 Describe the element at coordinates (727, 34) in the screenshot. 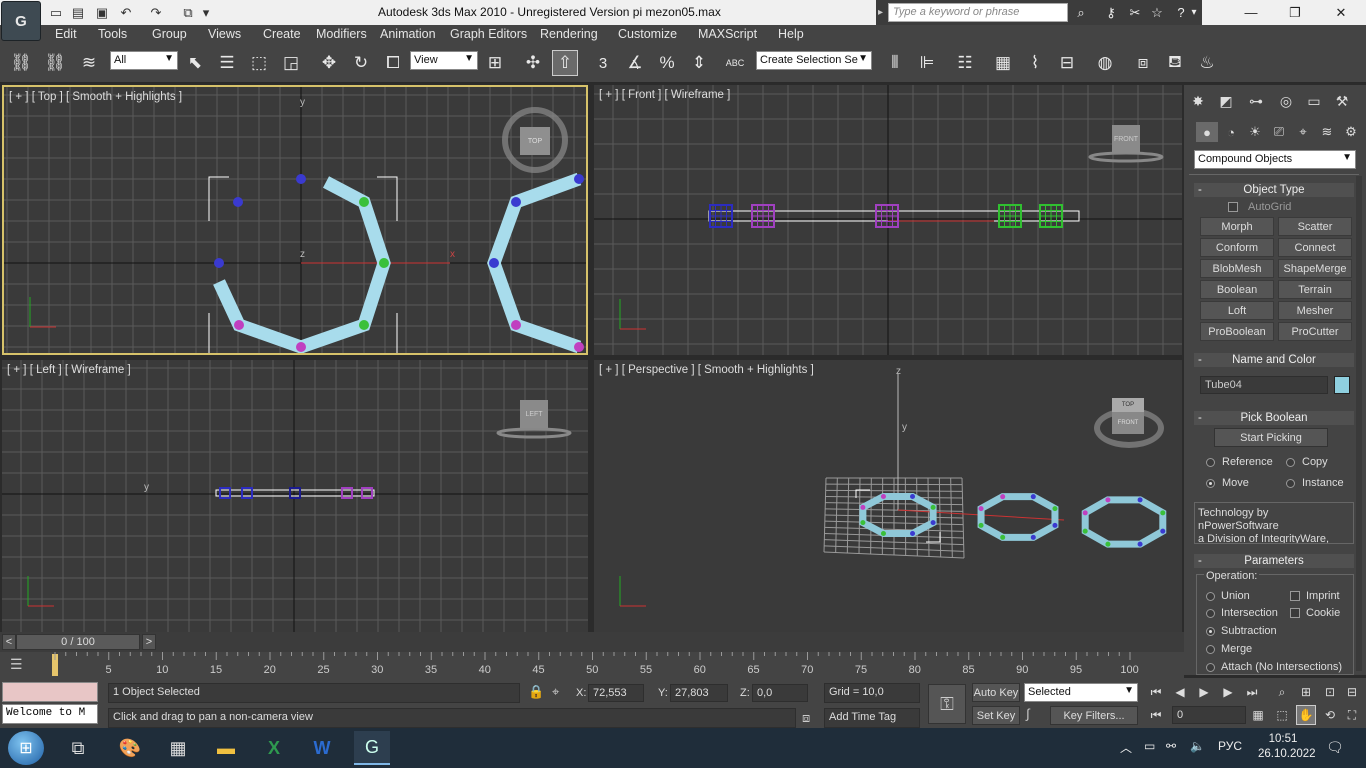

I see `menu-maxscript: MAXScript` at that location.